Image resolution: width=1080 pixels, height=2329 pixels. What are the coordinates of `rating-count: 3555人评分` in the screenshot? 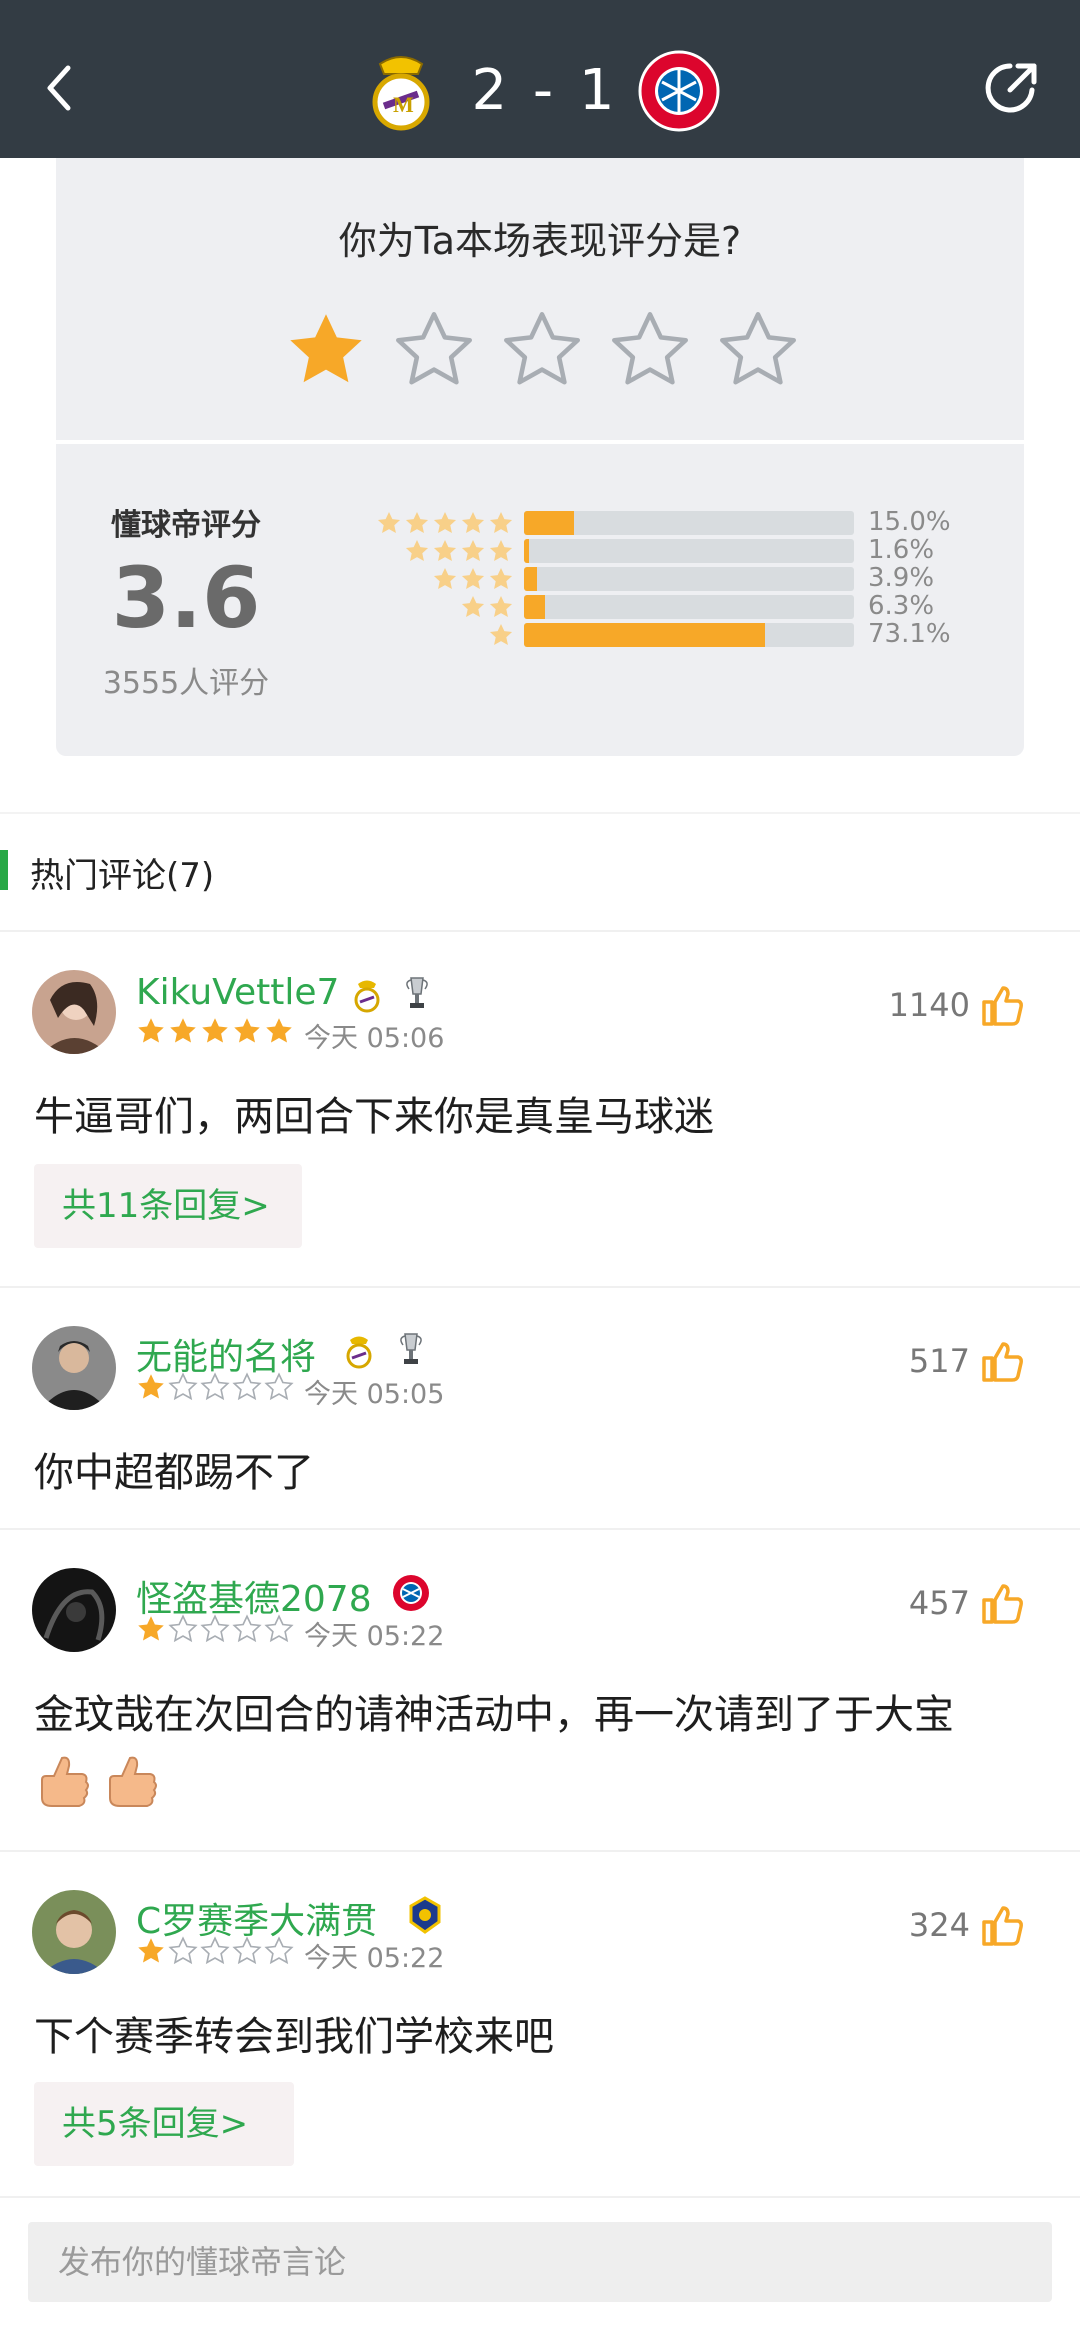 It's located at (186, 683).